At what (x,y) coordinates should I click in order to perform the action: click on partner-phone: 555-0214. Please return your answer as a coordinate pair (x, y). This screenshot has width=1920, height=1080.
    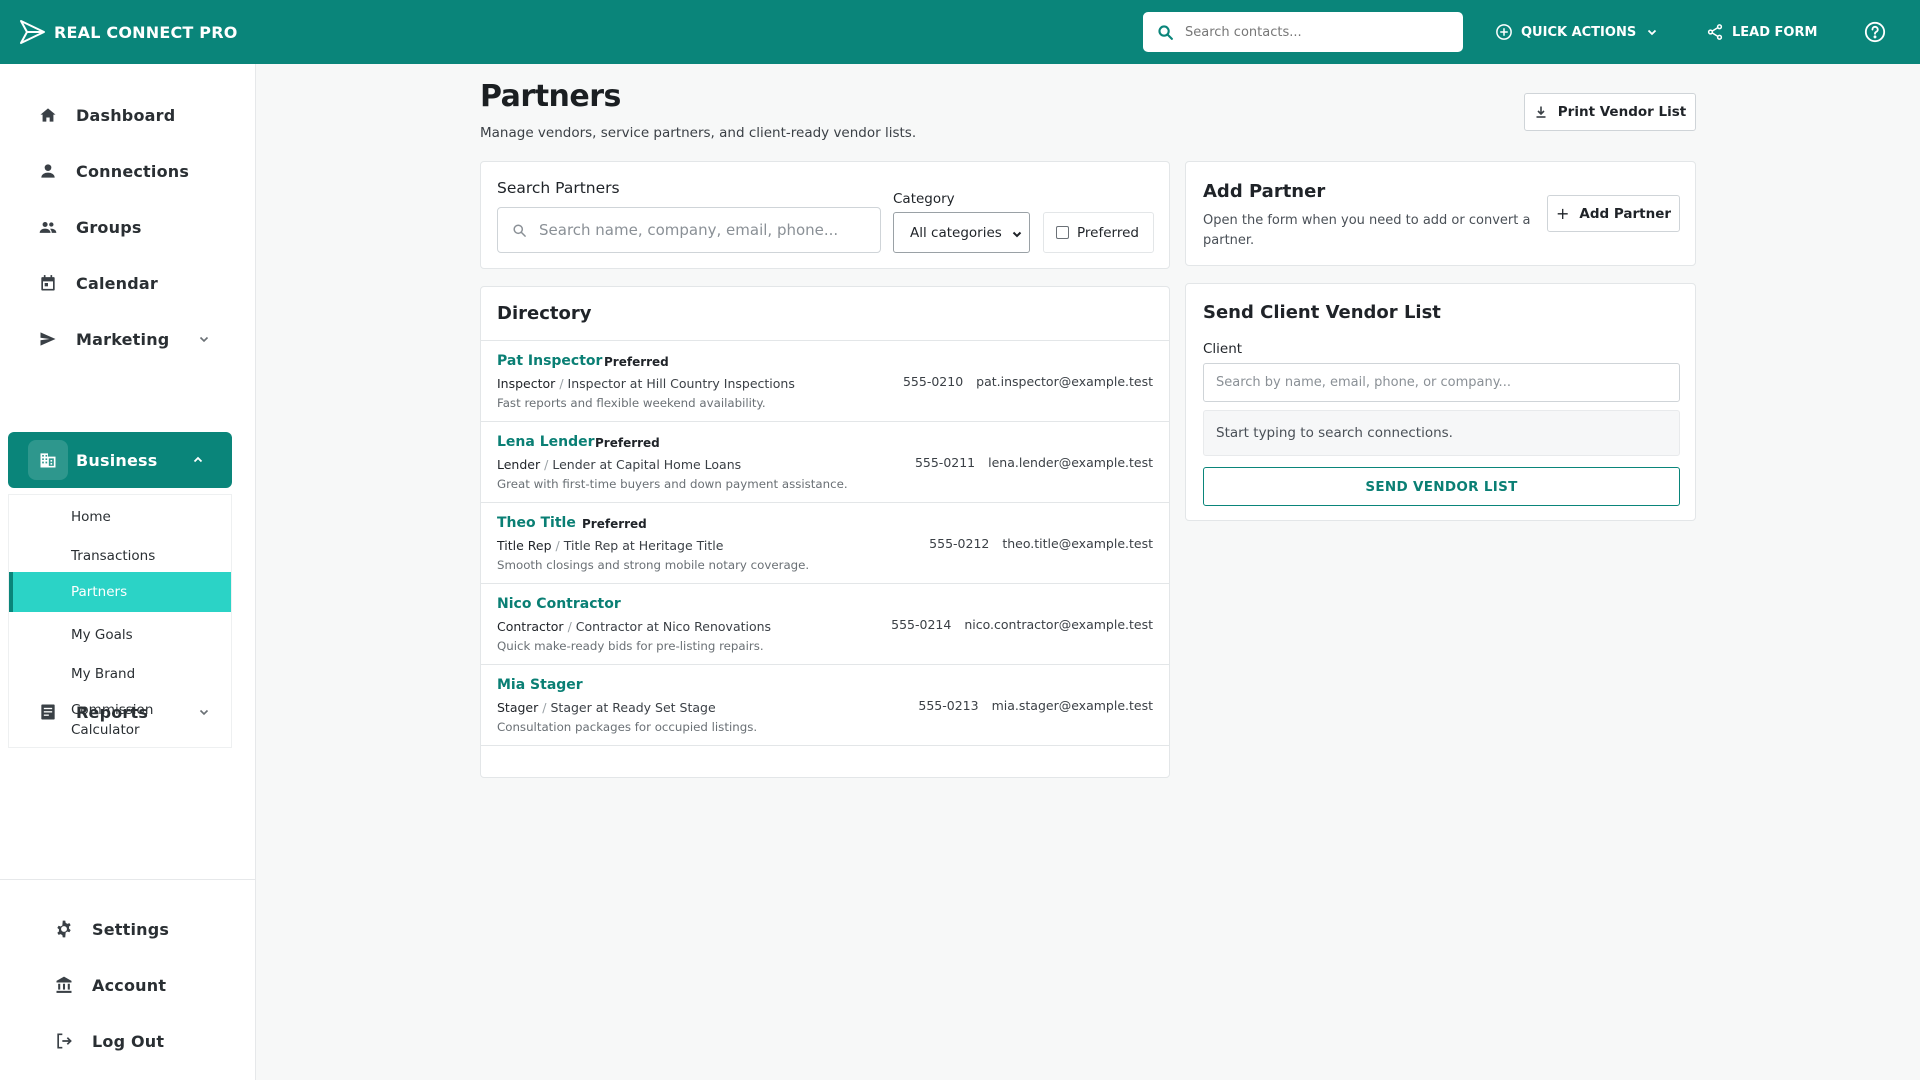
    Looking at the image, I should click on (921, 624).